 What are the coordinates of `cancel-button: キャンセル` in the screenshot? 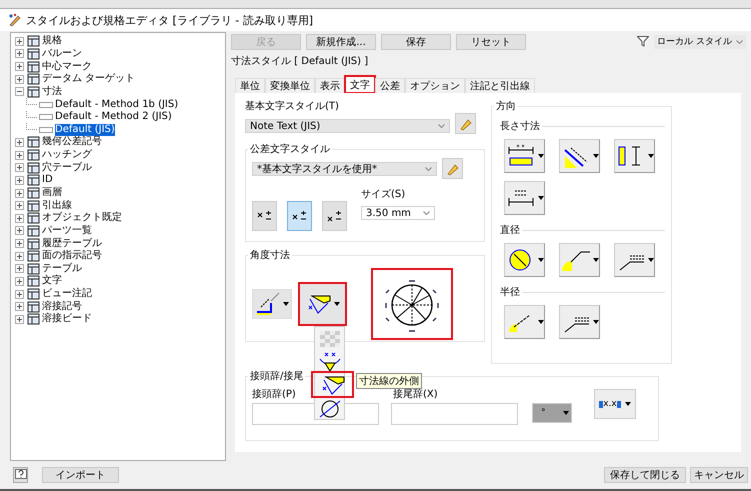 It's located at (719, 475).